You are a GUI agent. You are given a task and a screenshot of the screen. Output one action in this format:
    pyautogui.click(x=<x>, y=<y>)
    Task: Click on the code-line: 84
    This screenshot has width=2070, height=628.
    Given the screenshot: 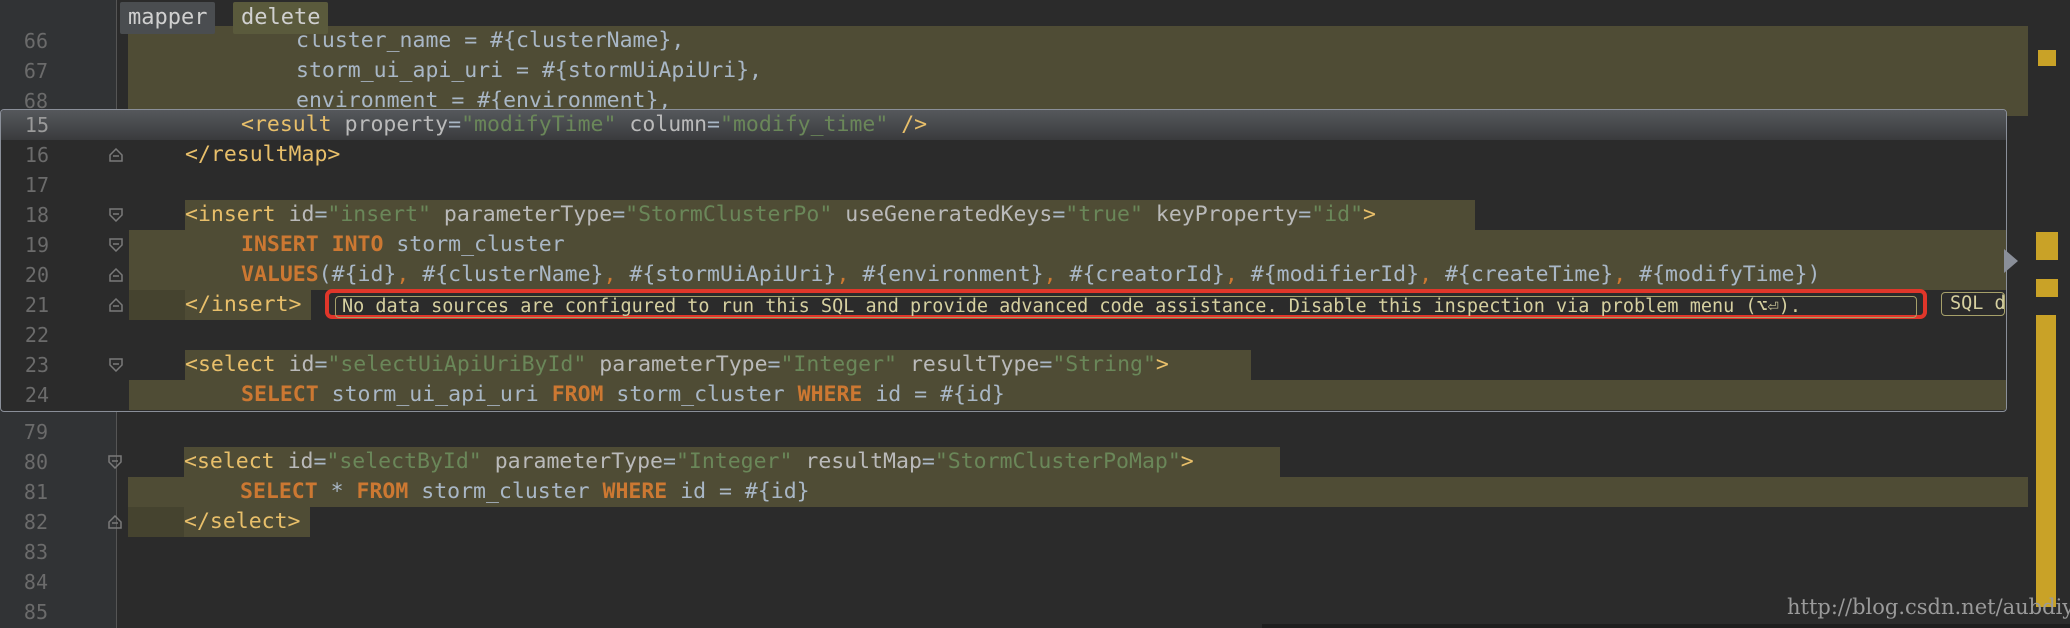 What is the action you would take?
    pyautogui.click(x=35, y=582)
    